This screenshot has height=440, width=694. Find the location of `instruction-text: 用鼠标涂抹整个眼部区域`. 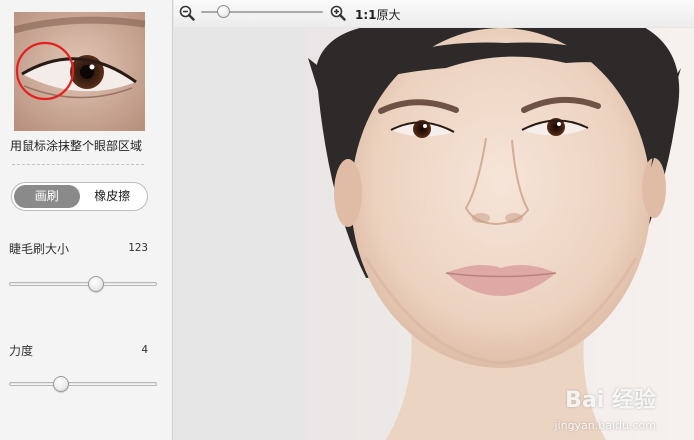

instruction-text: 用鼠标涂抹整个眼部区域 is located at coordinates (76, 146).